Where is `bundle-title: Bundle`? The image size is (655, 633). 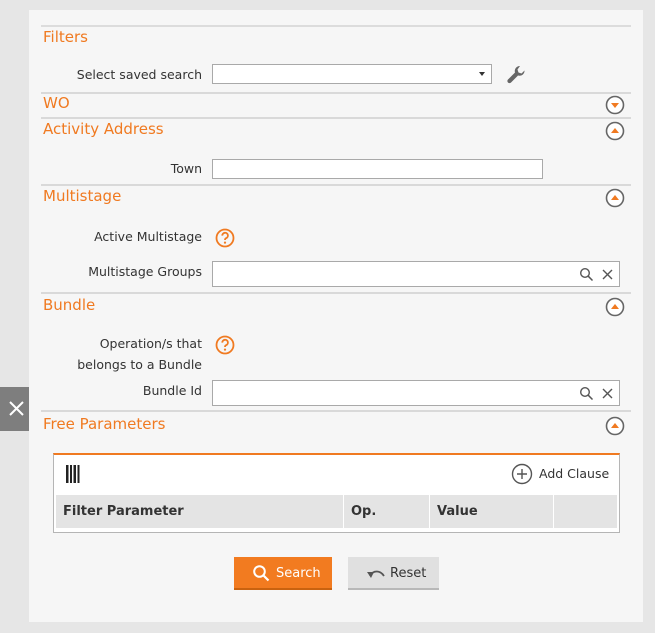 bundle-title: Bundle is located at coordinates (69, 305).